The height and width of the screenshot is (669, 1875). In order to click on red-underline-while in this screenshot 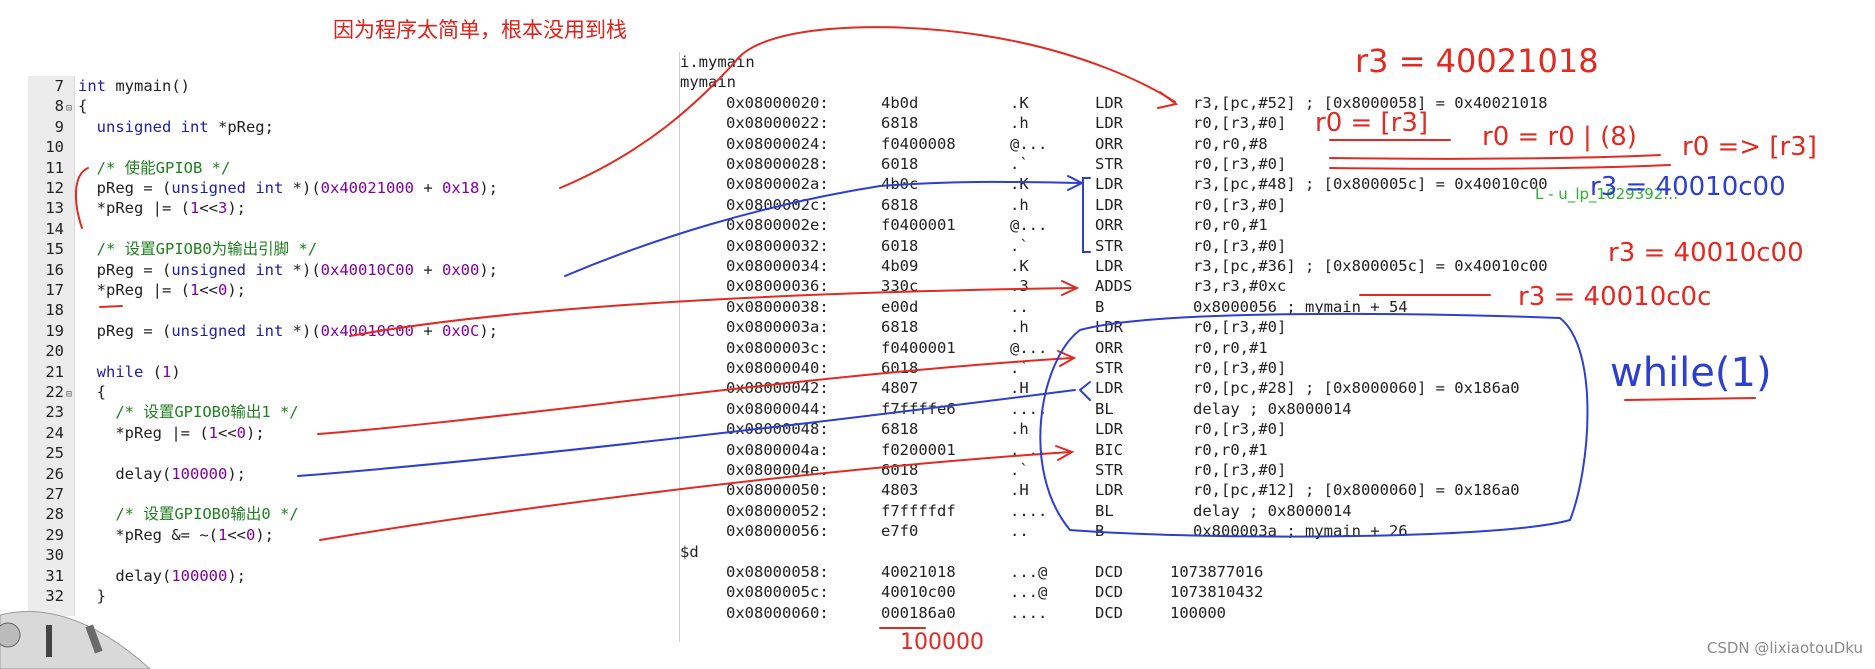, I will do `click(1690, 399)`.